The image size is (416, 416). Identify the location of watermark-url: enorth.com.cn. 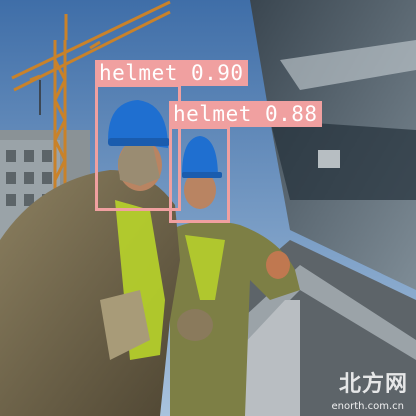
(367, 406).